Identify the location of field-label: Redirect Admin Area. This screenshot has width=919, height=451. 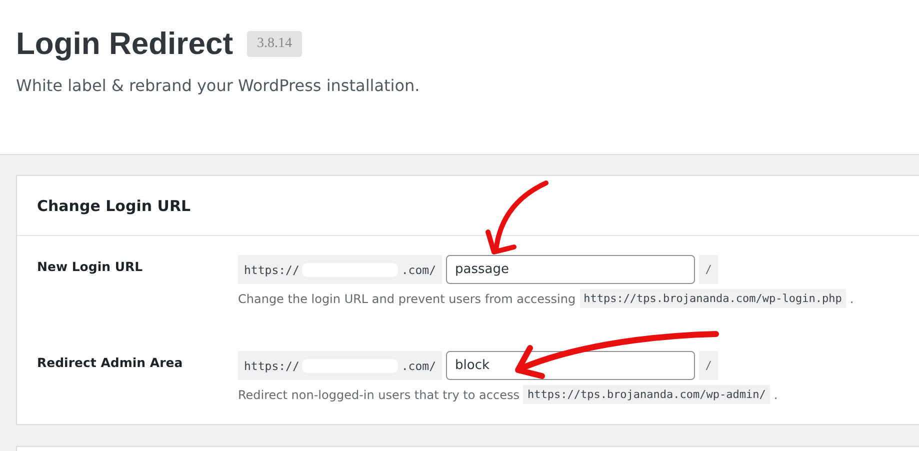
(110, 363).